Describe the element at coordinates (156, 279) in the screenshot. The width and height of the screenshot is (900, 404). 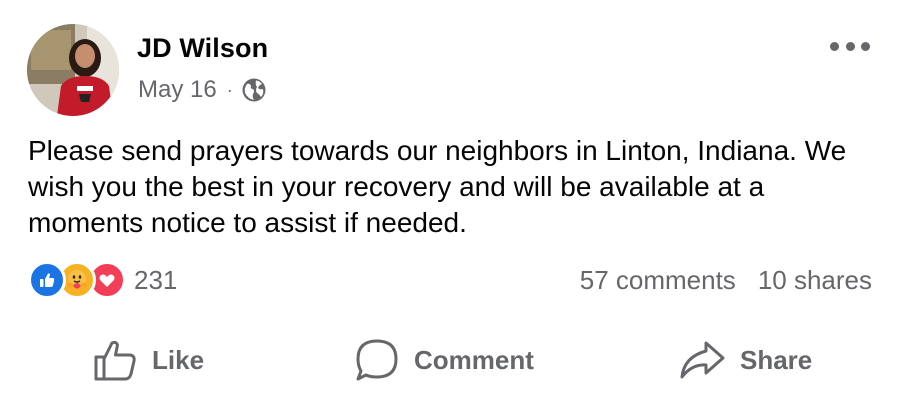
I see `reaction-count: 231` at that location.